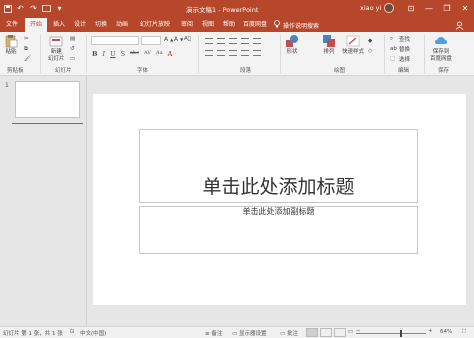 This screenshot has height=338, width=474. I want to click on display-settings-button: ▭ 显示器设置, so click(249, 333).